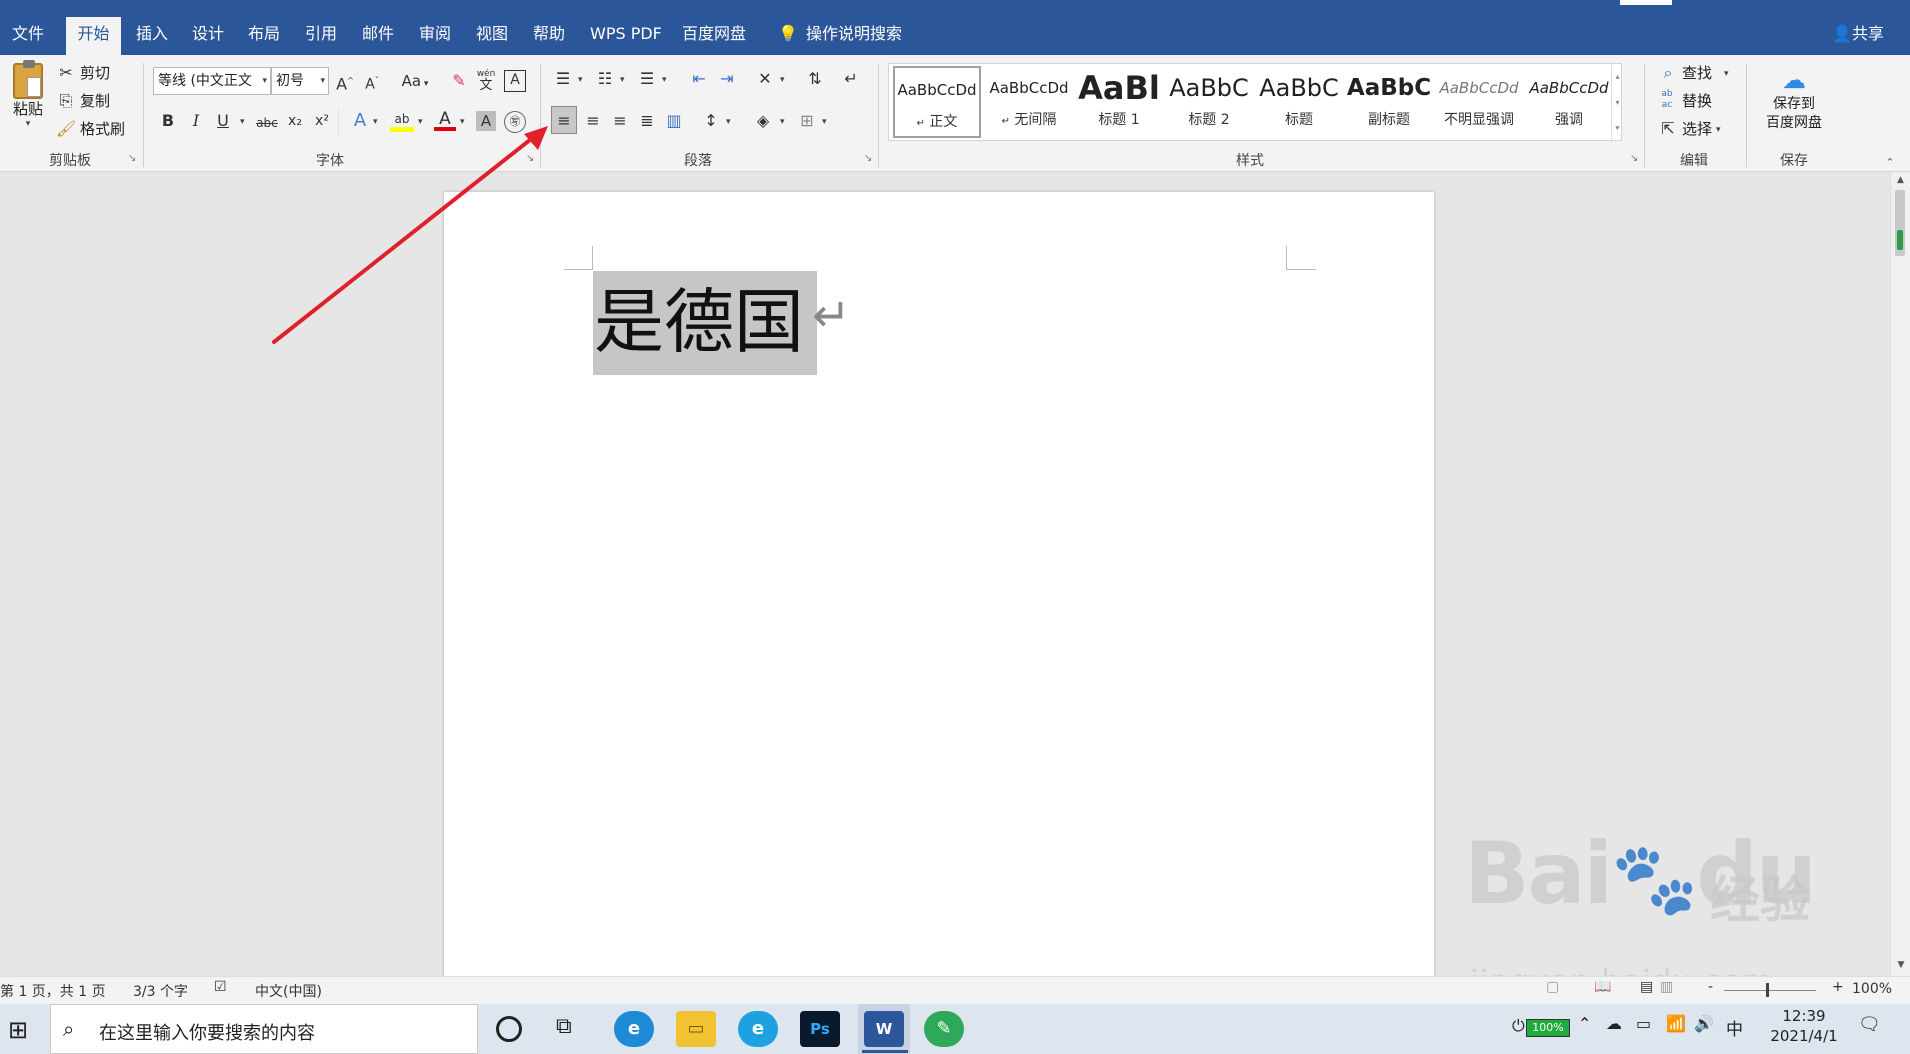 This screenshot has width=1910, height=1054. I want to click on tab-insert: 插入, so click(152, 36).